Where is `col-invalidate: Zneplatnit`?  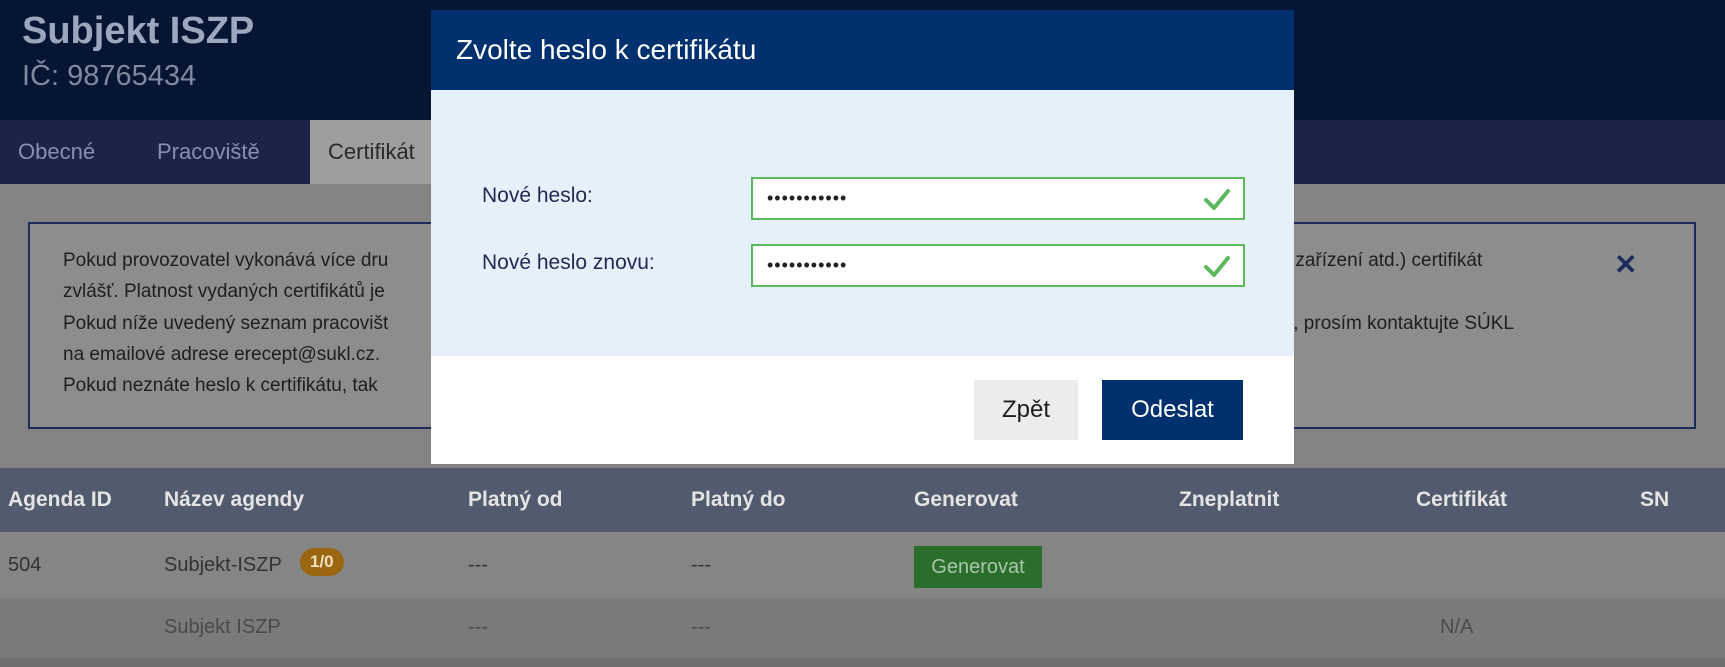 col-invalidate: Zneplatnit is located at coordinates (1229, 499).